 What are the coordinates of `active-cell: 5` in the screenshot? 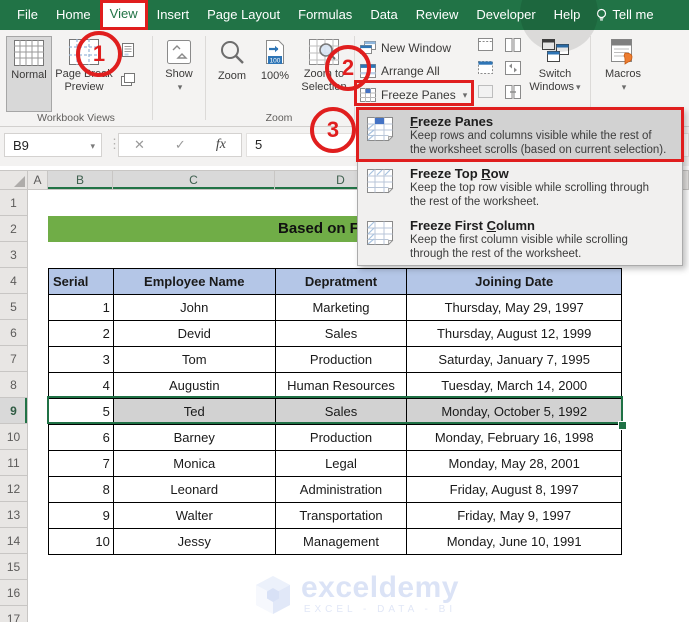 It's located at (81, 412).